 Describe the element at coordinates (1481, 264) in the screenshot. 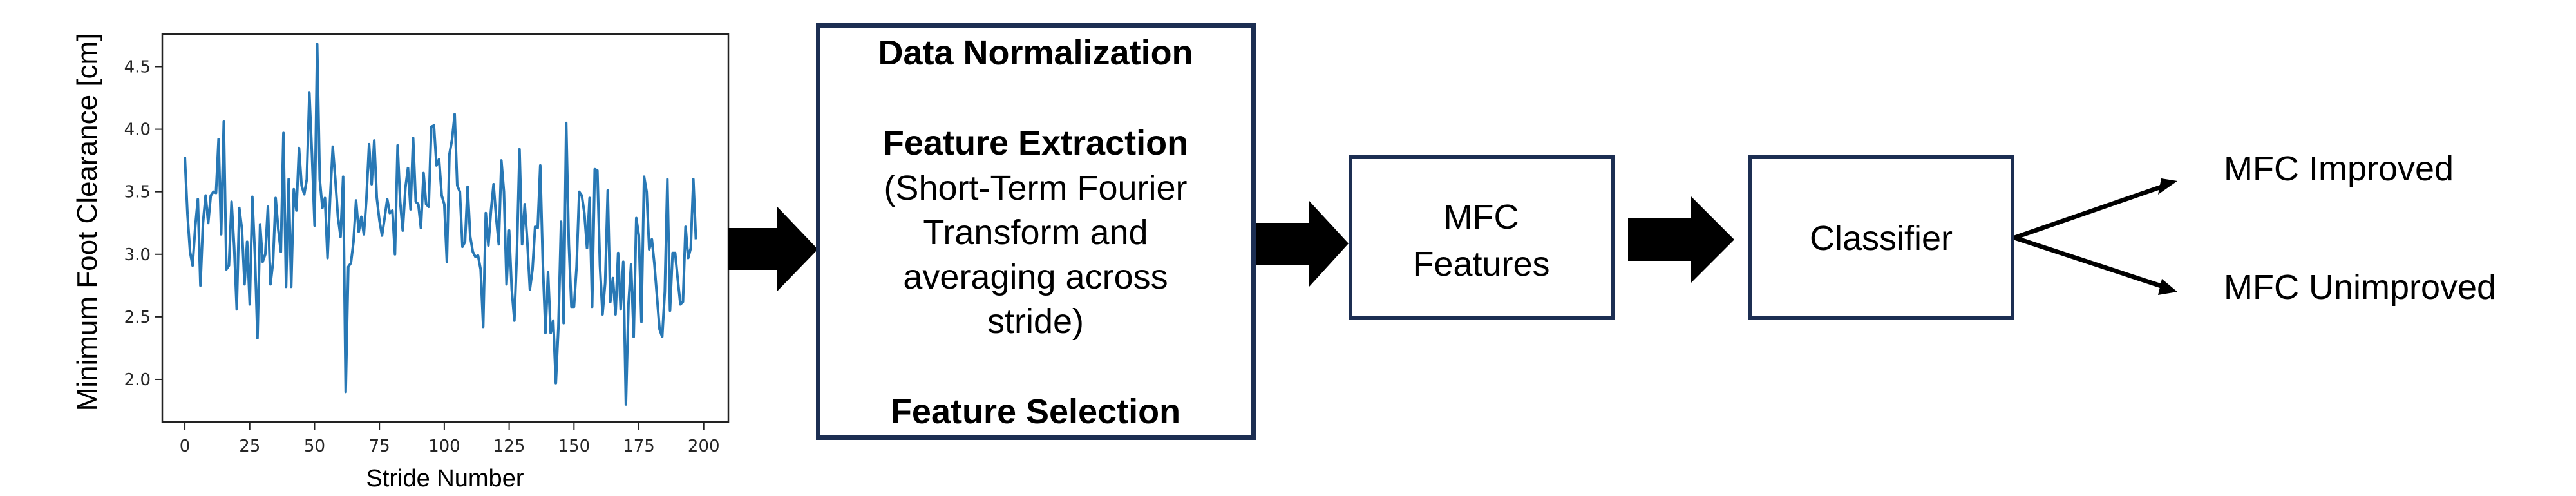

I see `mfc-features-line-2: Features` at that location.